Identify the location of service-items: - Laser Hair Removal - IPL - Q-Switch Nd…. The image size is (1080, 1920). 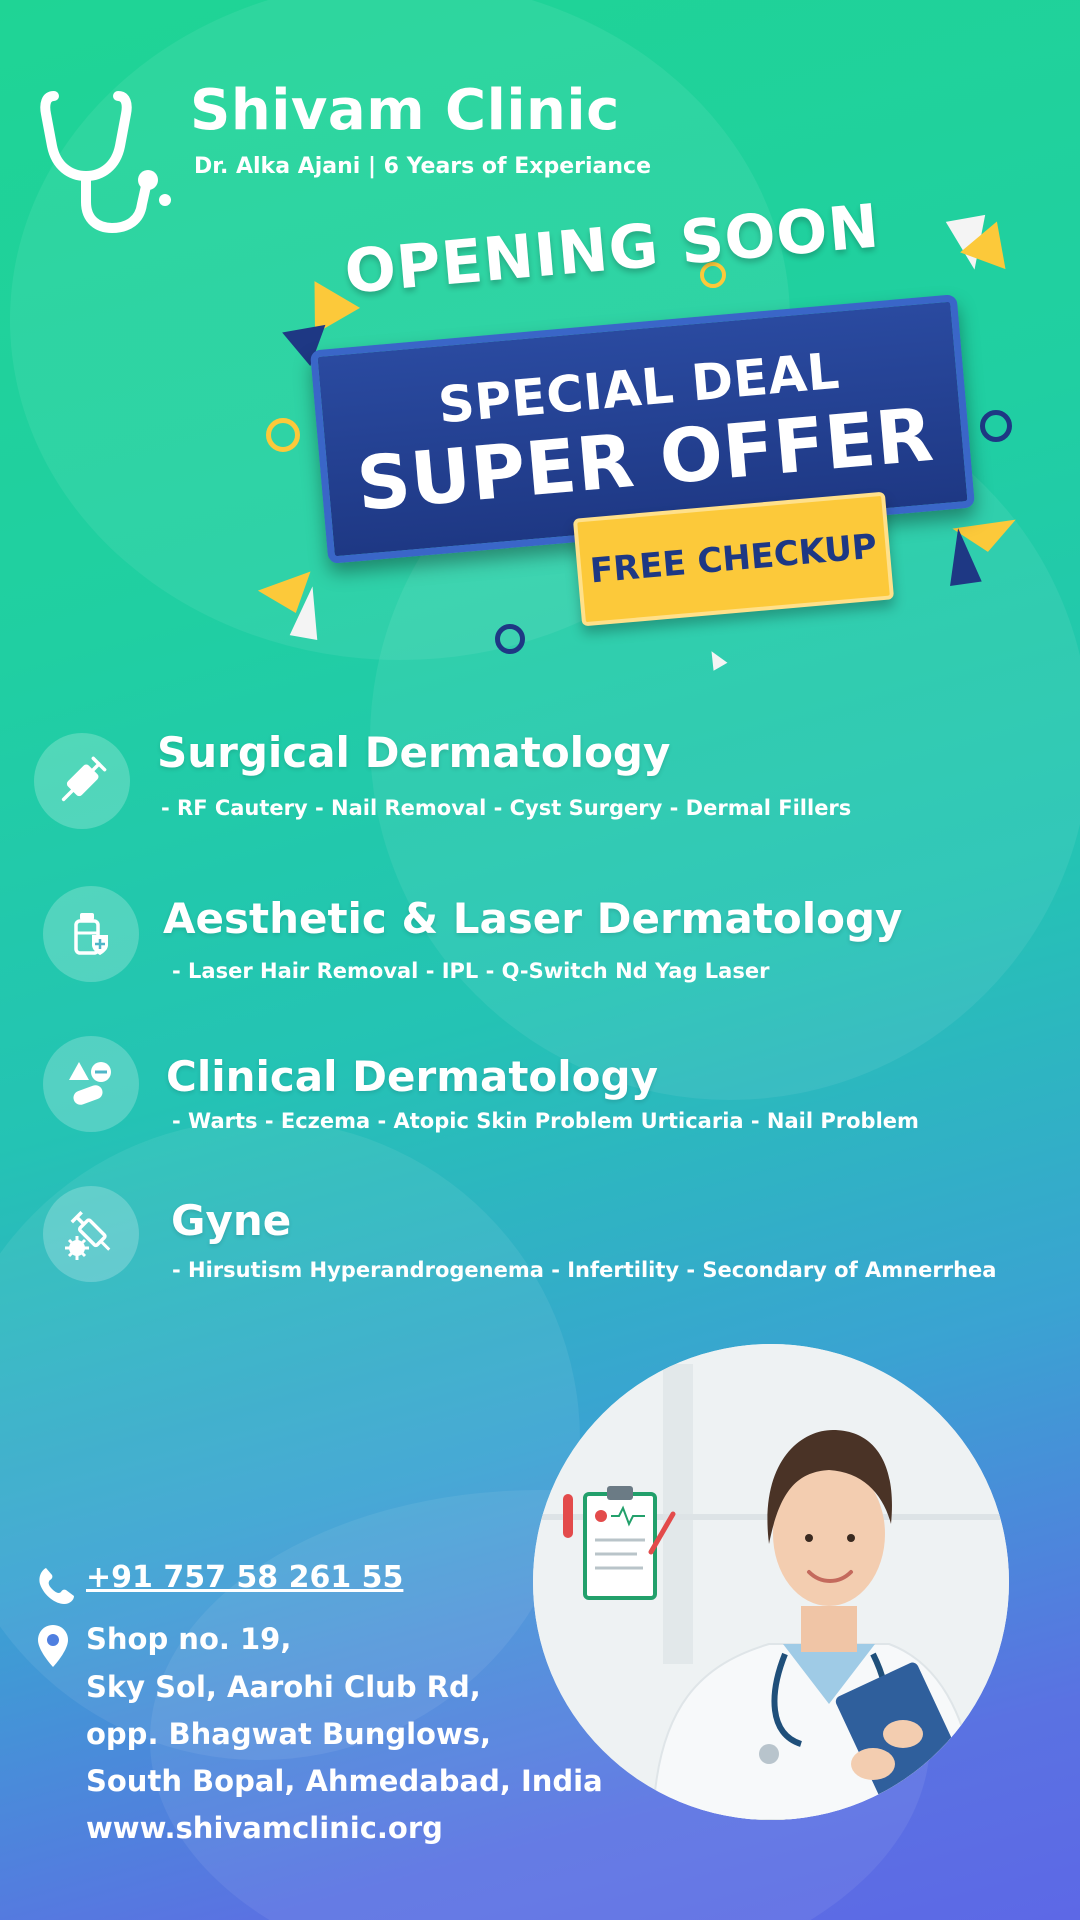
(471, 971).